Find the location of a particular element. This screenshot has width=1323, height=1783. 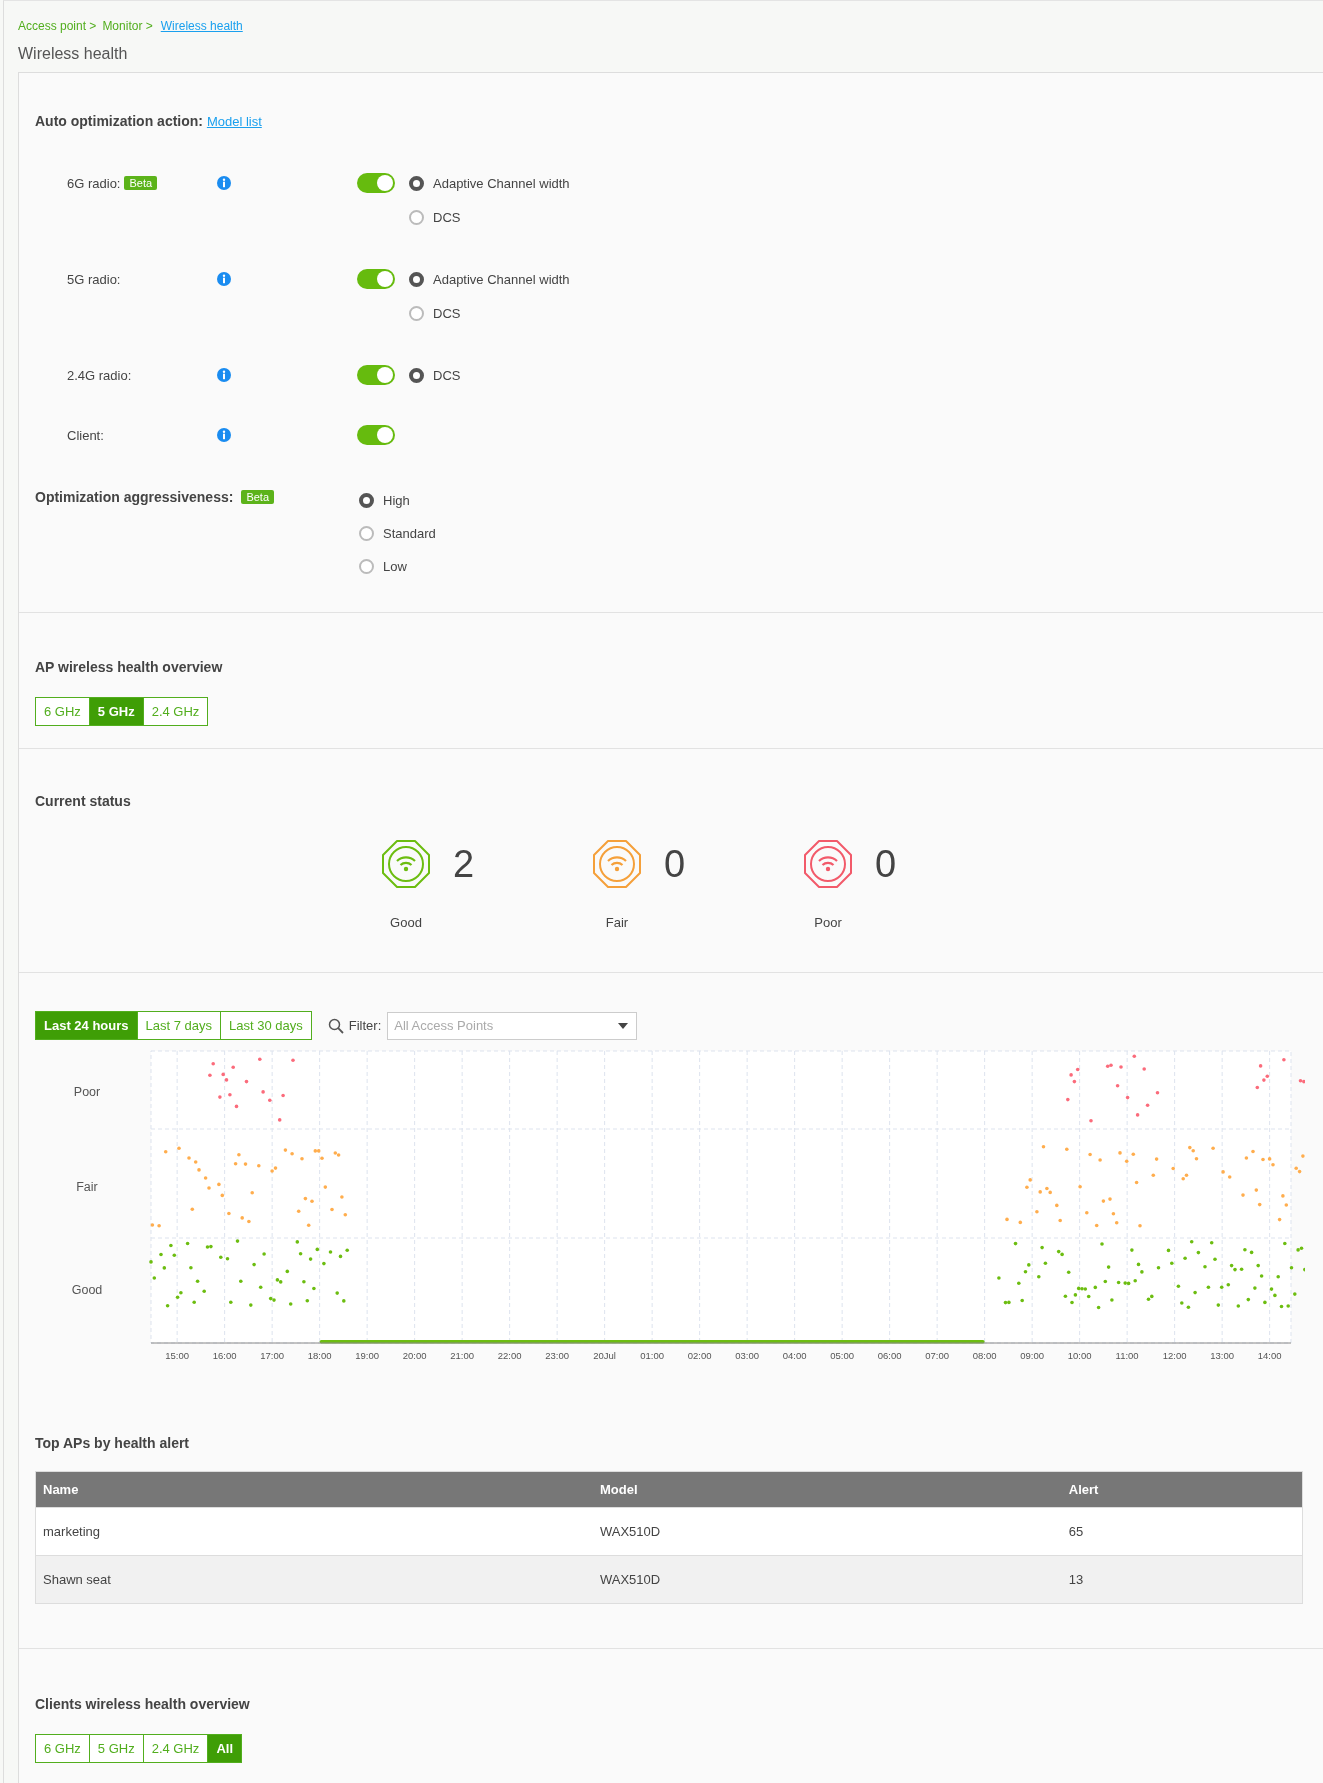

section-title: Optimization aggressiveness: is located at coordinates (134, 497).